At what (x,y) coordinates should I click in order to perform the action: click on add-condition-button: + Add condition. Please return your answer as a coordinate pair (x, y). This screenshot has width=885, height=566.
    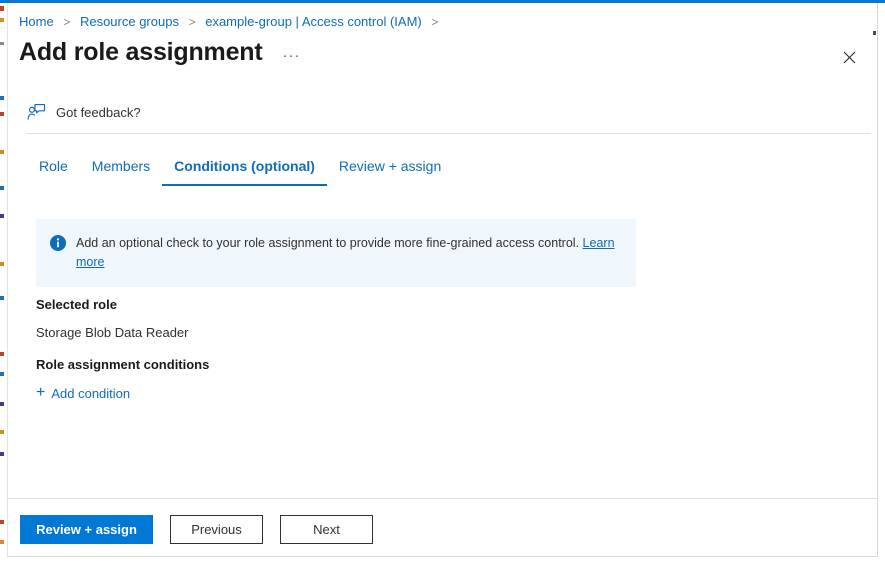
    Looking at the image, I should click on (83, 393).